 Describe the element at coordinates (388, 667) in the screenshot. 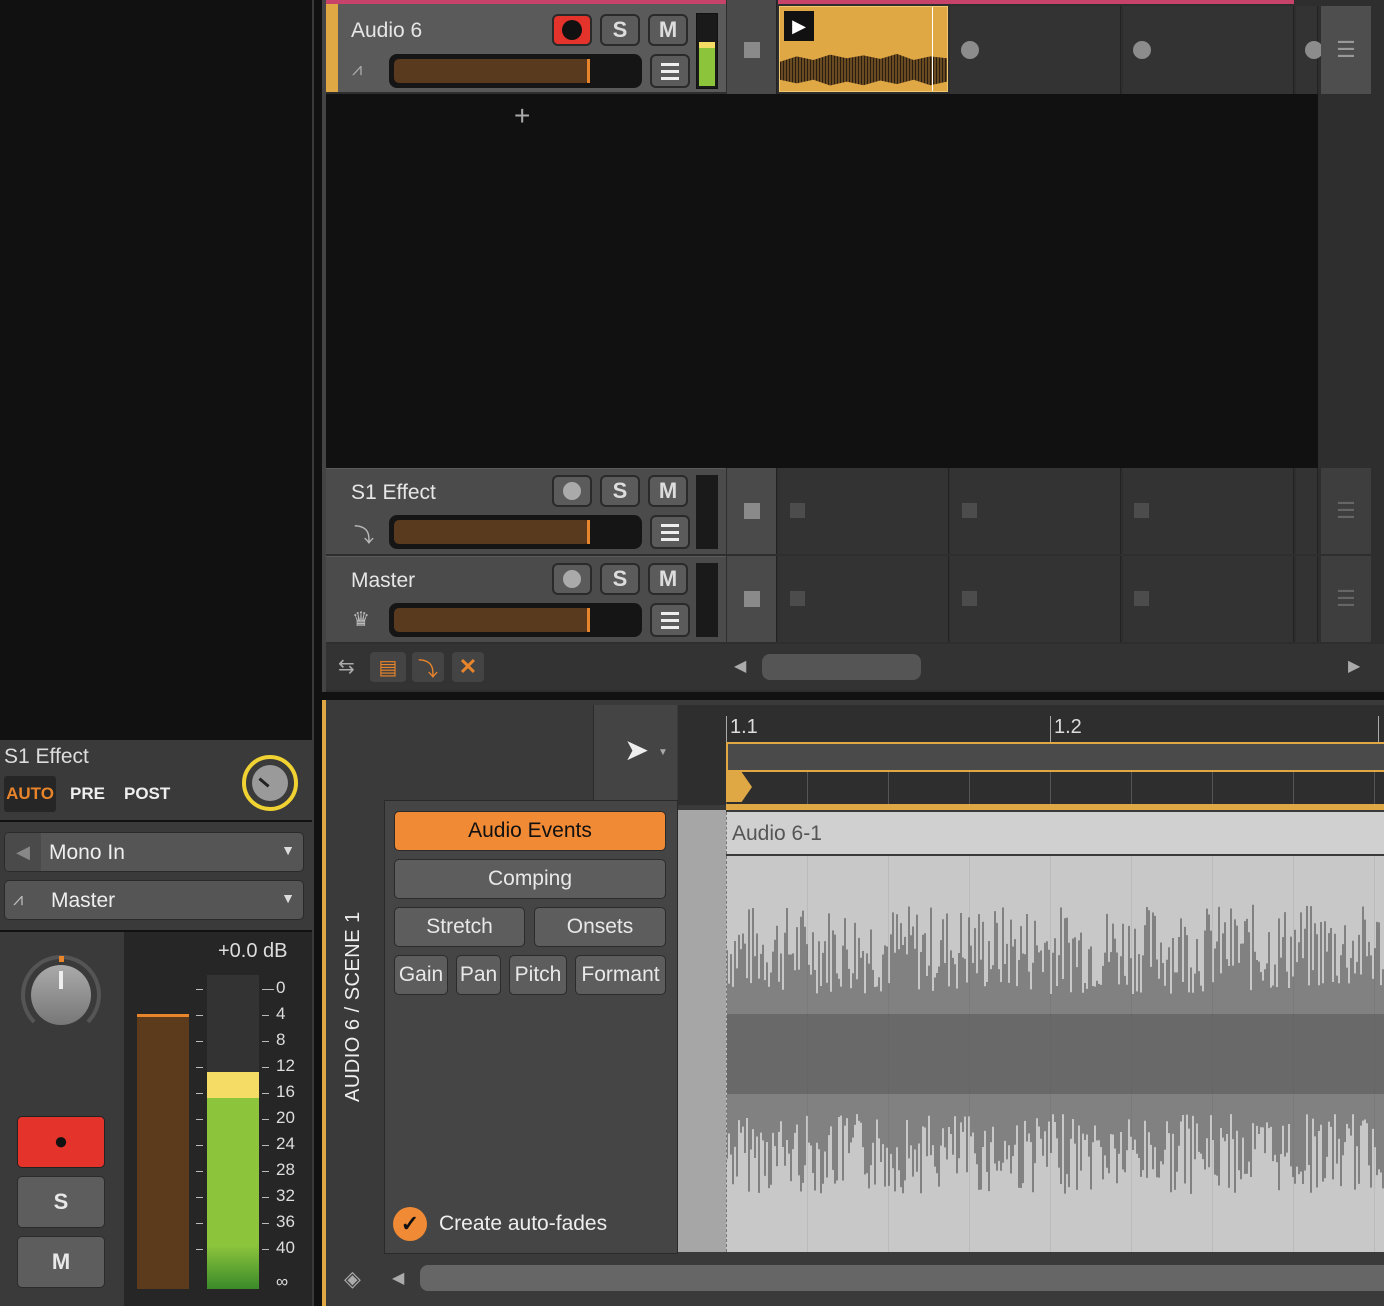

I see `layout-icon: ▤` at that location.